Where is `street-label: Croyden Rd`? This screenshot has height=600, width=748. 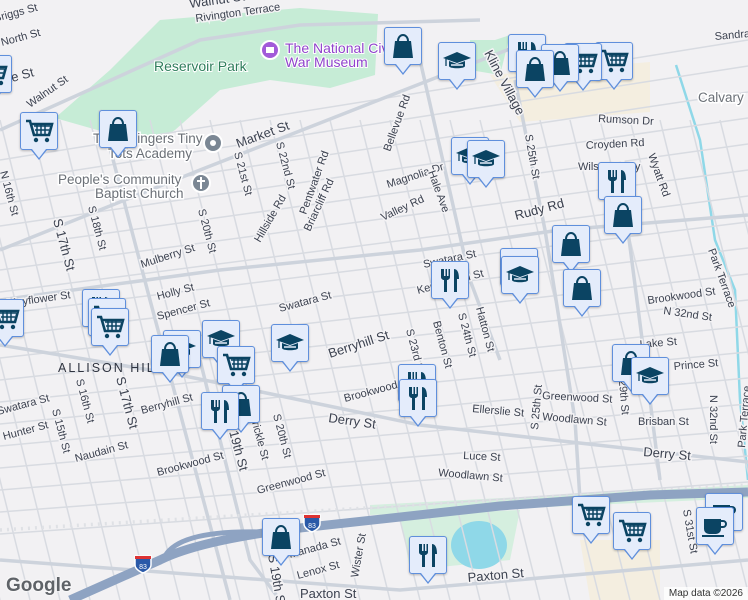 street-label: Croyden Rd is located at coordinates (615, 144).